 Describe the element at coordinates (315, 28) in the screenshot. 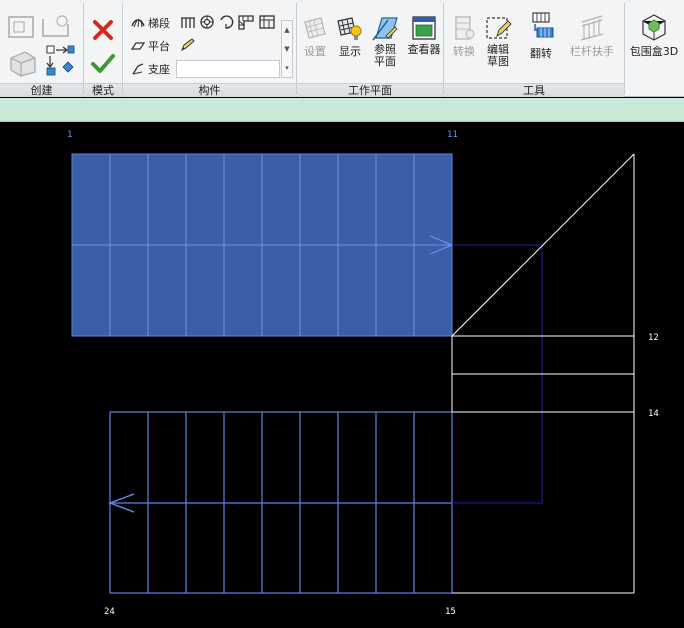

I see `grid-plane-icon` at that location.